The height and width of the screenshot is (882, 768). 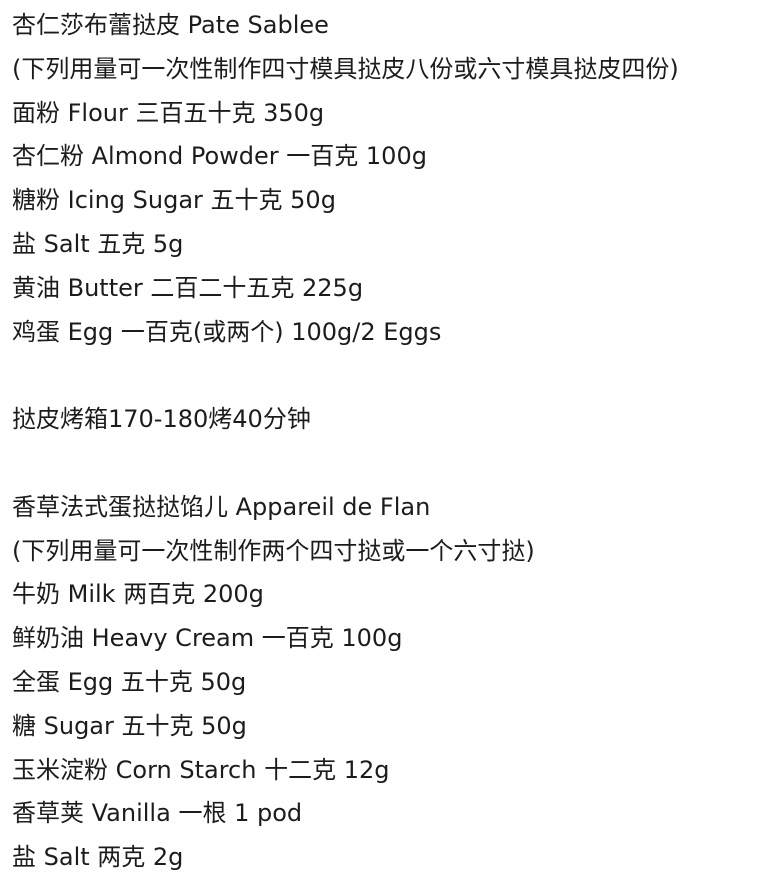 I want to click on ingredient-whole-egg: 全蛋 Egg 五十克 50g, so click(x=129, y=681).